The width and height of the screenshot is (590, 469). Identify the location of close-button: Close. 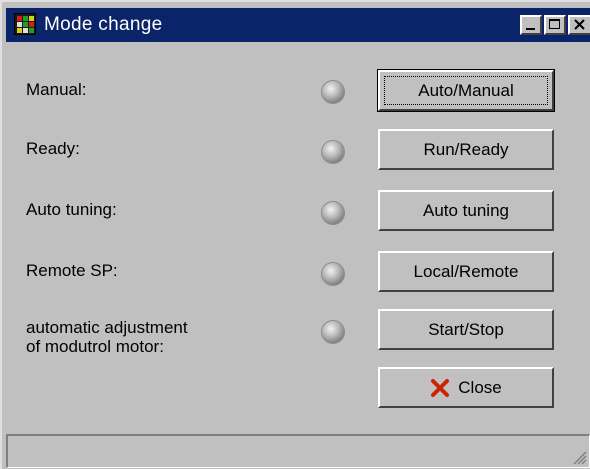
(466, 387).